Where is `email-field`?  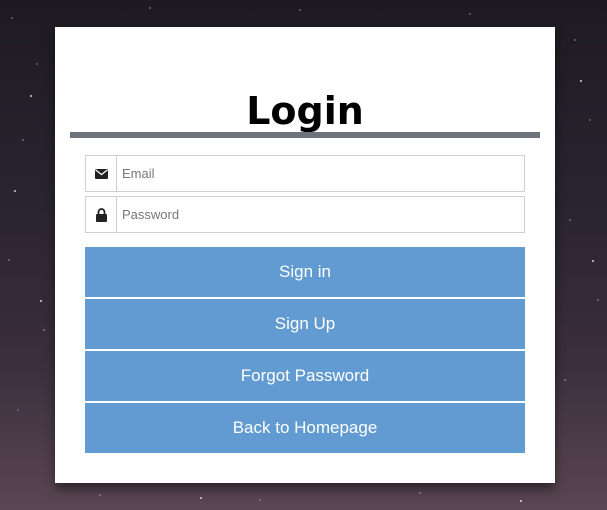 email-field is located at coordinates (305, 173).